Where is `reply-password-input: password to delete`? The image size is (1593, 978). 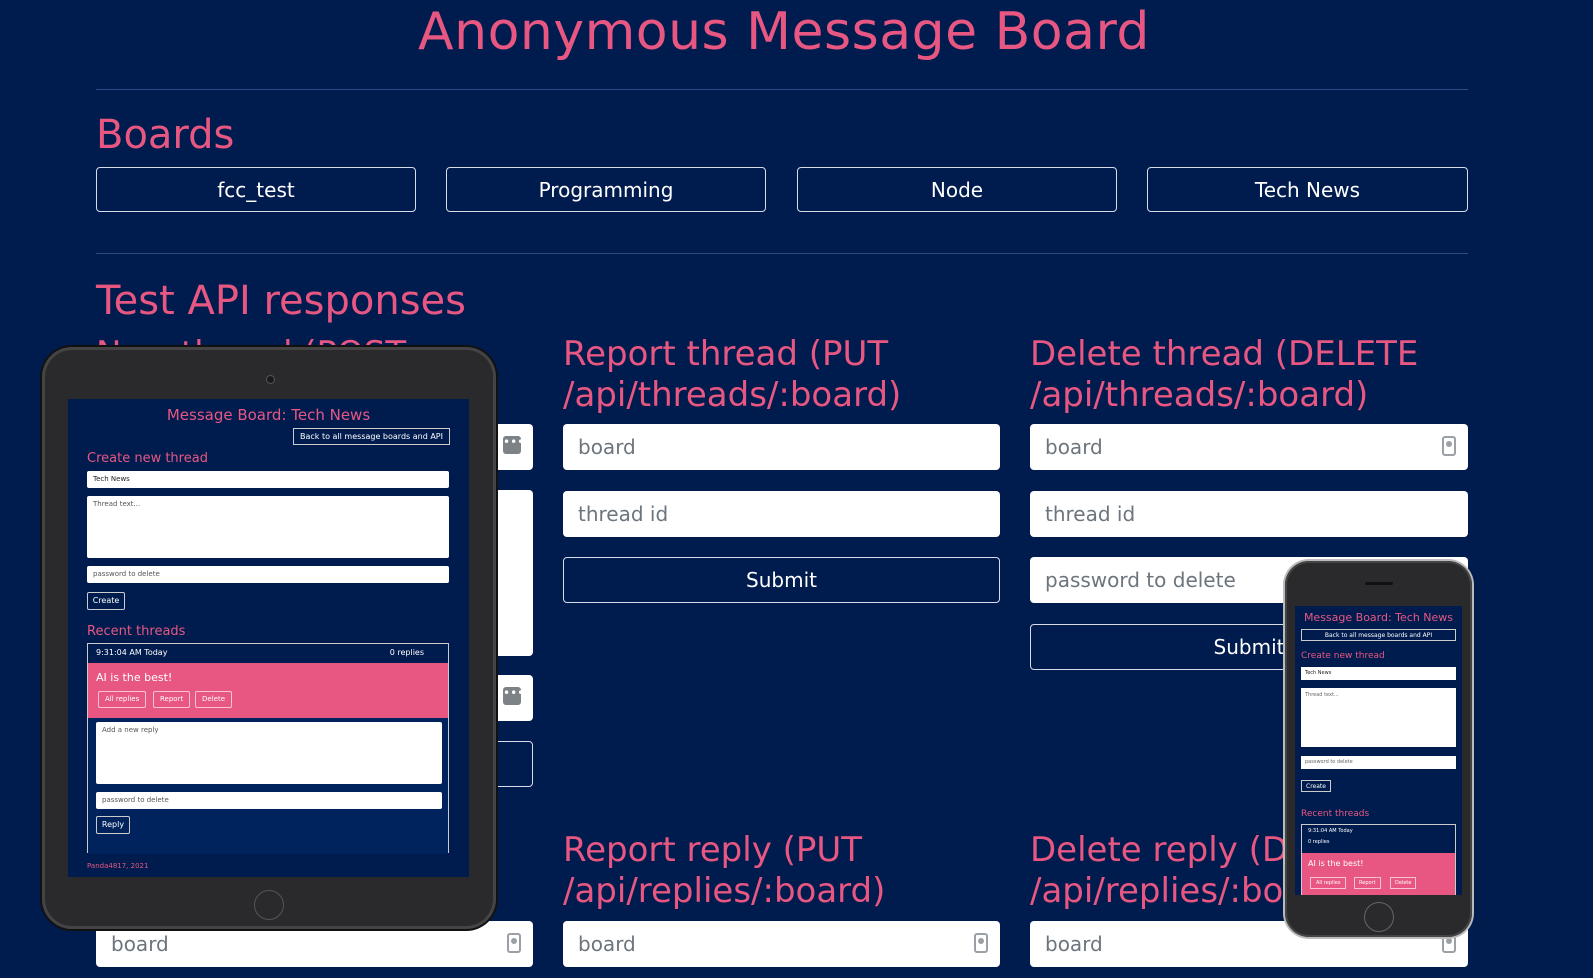
reply-password-input: password to delete is located at coordinates (269, 800).